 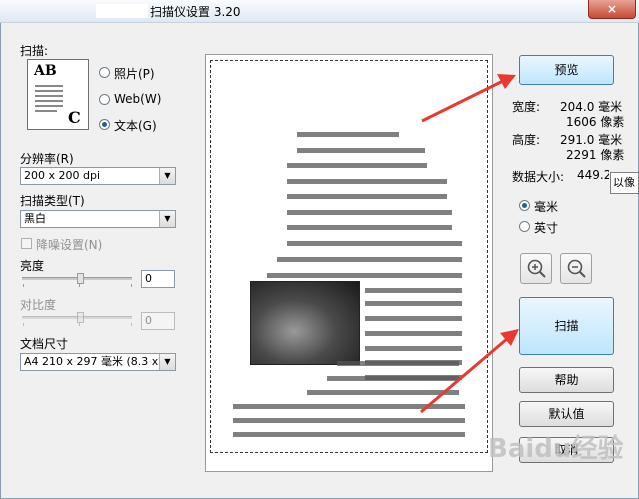 I want to click on baidu-watermark: Baidu经验, so click(x=556, y=449).